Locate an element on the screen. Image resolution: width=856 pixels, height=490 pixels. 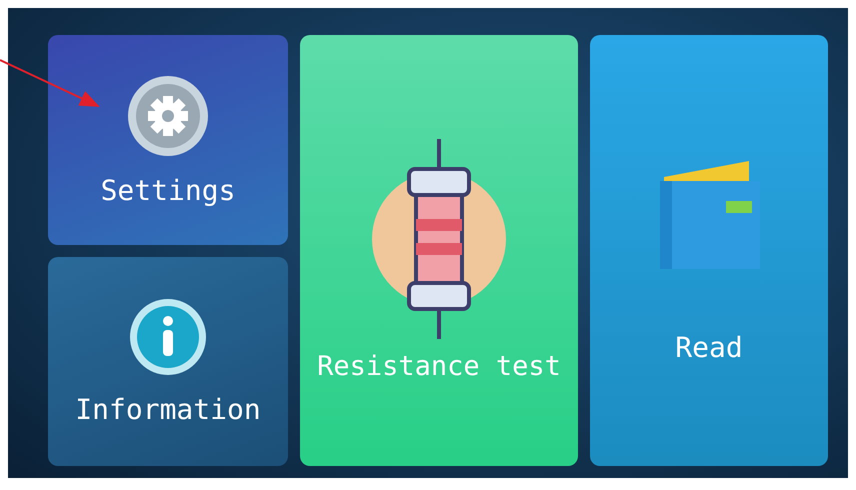
tile-label: Information is located at coordinates (168, 409).